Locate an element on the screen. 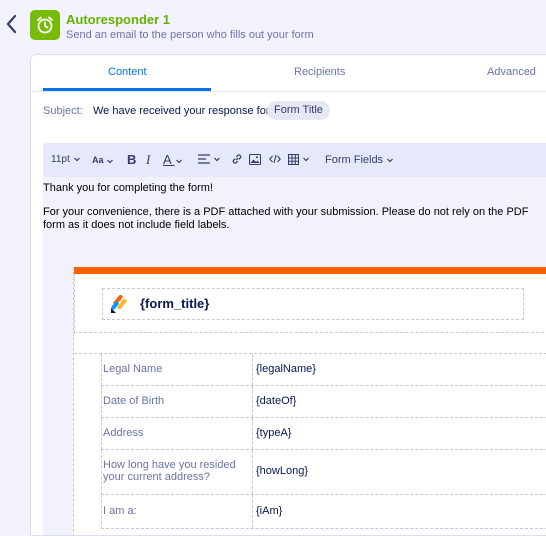  active-tab-indicator is located at coordinates (127, 89).